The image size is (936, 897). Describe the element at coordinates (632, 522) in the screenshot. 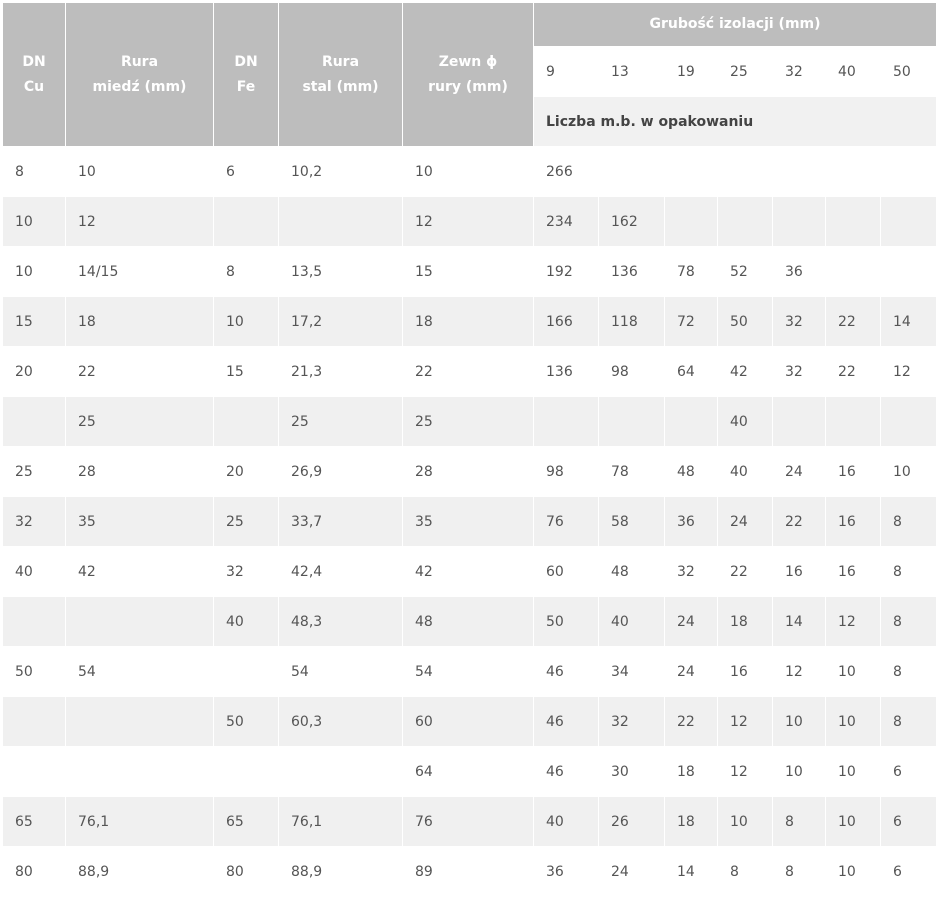

I see `table-cell: 58` at that location.